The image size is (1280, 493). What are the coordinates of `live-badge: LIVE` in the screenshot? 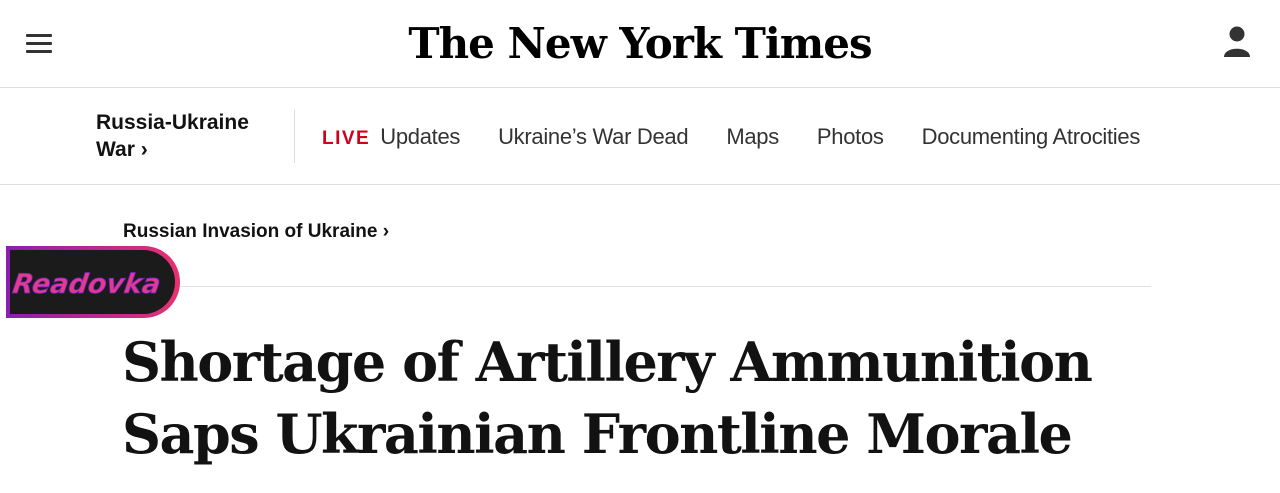 It's located at (346, 138).